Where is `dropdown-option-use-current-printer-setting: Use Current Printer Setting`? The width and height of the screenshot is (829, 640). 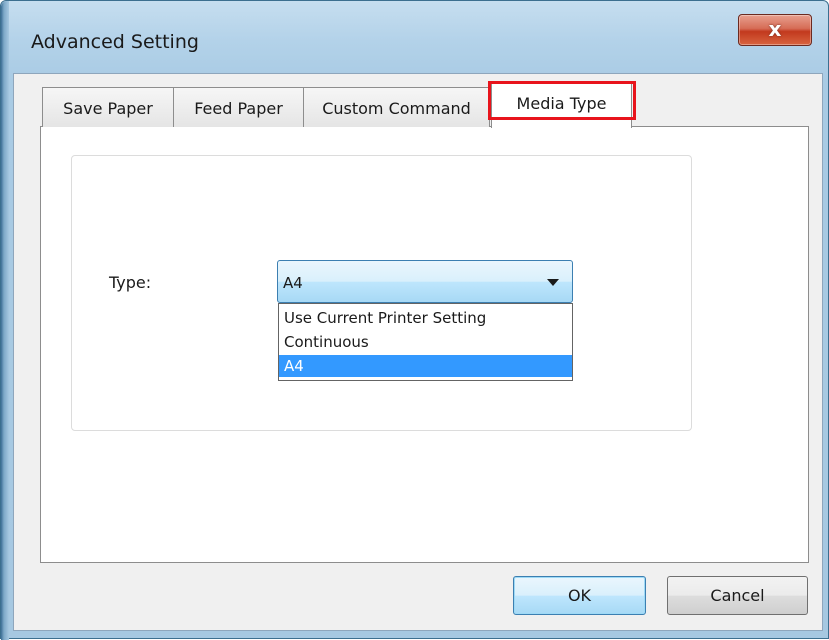 dropdown-option-use-current-printer-setting: Use Current Printer Setting is located at coordinates (425, 318).